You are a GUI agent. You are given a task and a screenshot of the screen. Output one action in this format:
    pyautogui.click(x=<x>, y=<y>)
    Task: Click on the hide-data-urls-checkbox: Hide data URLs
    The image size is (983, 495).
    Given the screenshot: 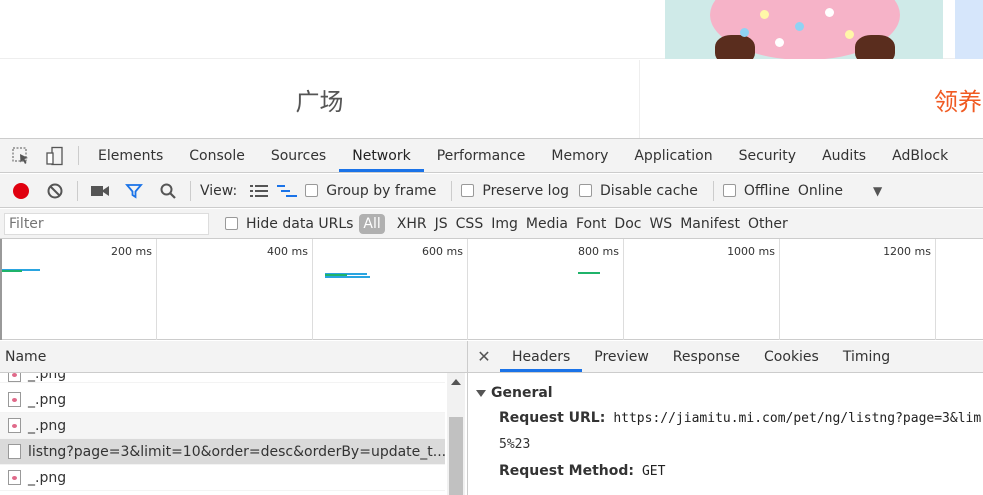 What is the action you would take?
    pyautogui.click(x=289, y=224)
    